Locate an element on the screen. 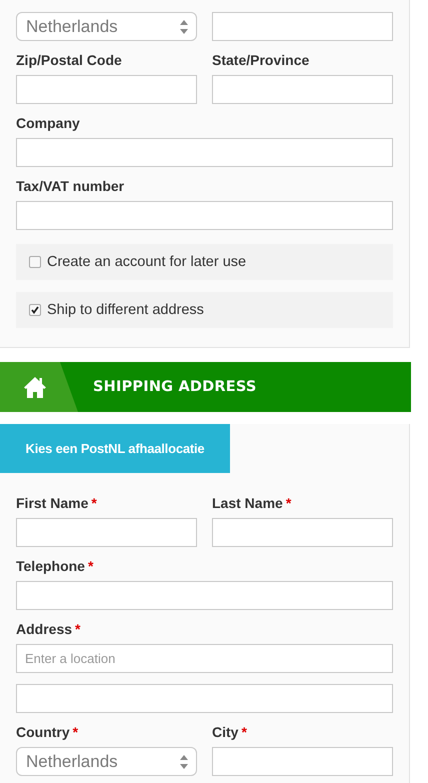  field-label: Telephone * is located at coordinates (55, 566).